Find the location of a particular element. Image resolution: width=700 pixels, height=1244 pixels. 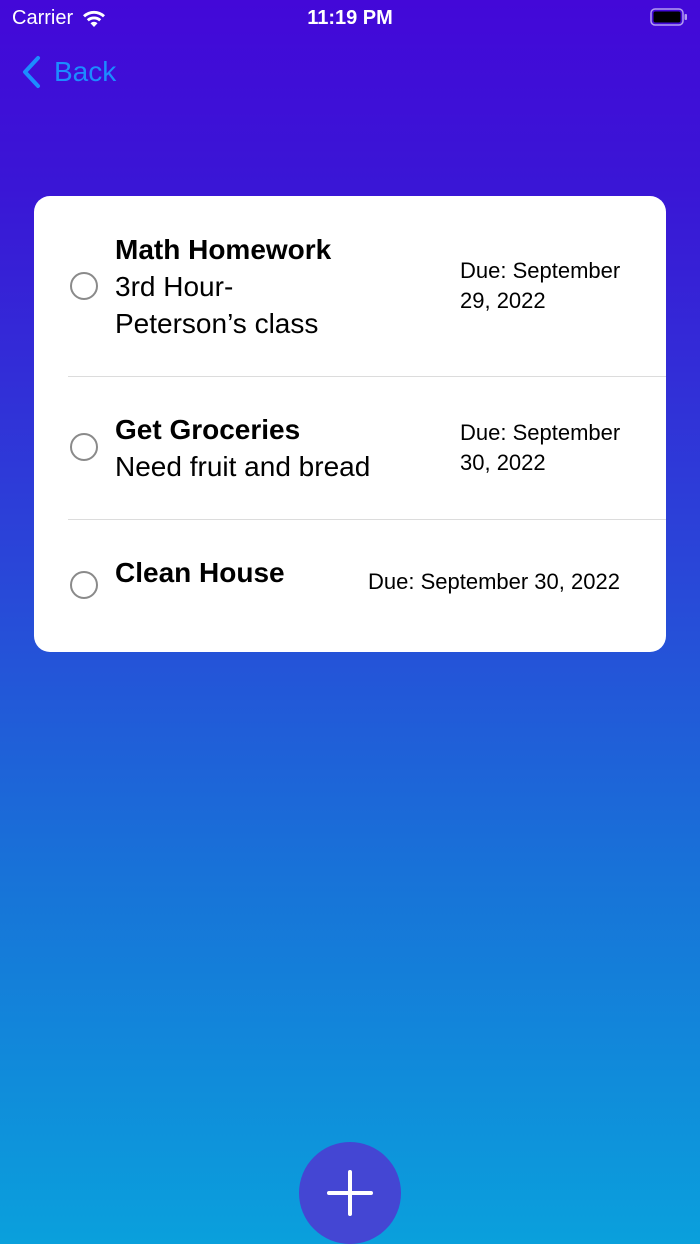

status-time: 11:19 PM is located at coordinates (350, 18).